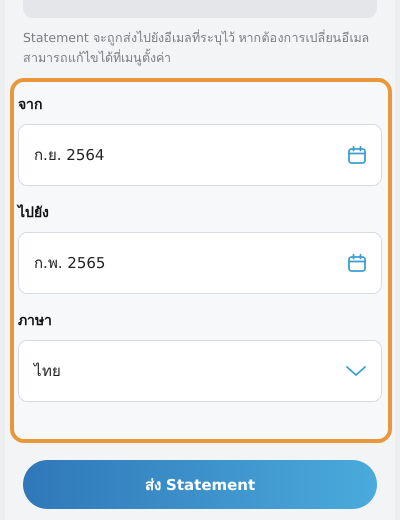 The height and width of the screenshot is (520, 400). Describe the element at coordinates (200, 484) in the screenshot. I see `send-statement-button: ส่ง Statement` at that location.